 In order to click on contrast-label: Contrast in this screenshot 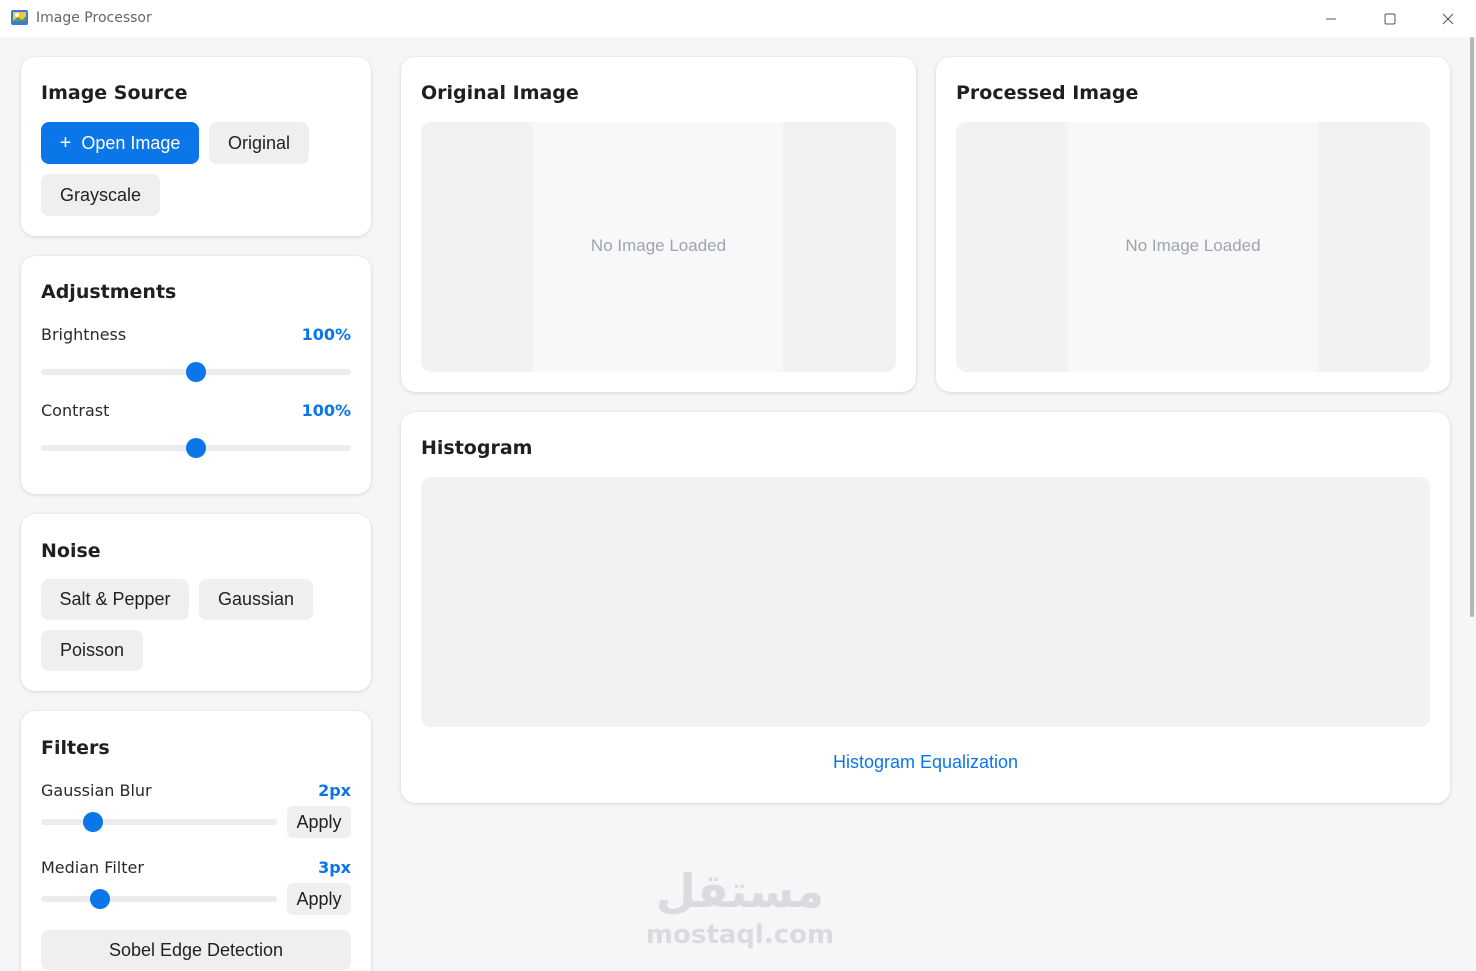, I will do `click(75, 410)`.